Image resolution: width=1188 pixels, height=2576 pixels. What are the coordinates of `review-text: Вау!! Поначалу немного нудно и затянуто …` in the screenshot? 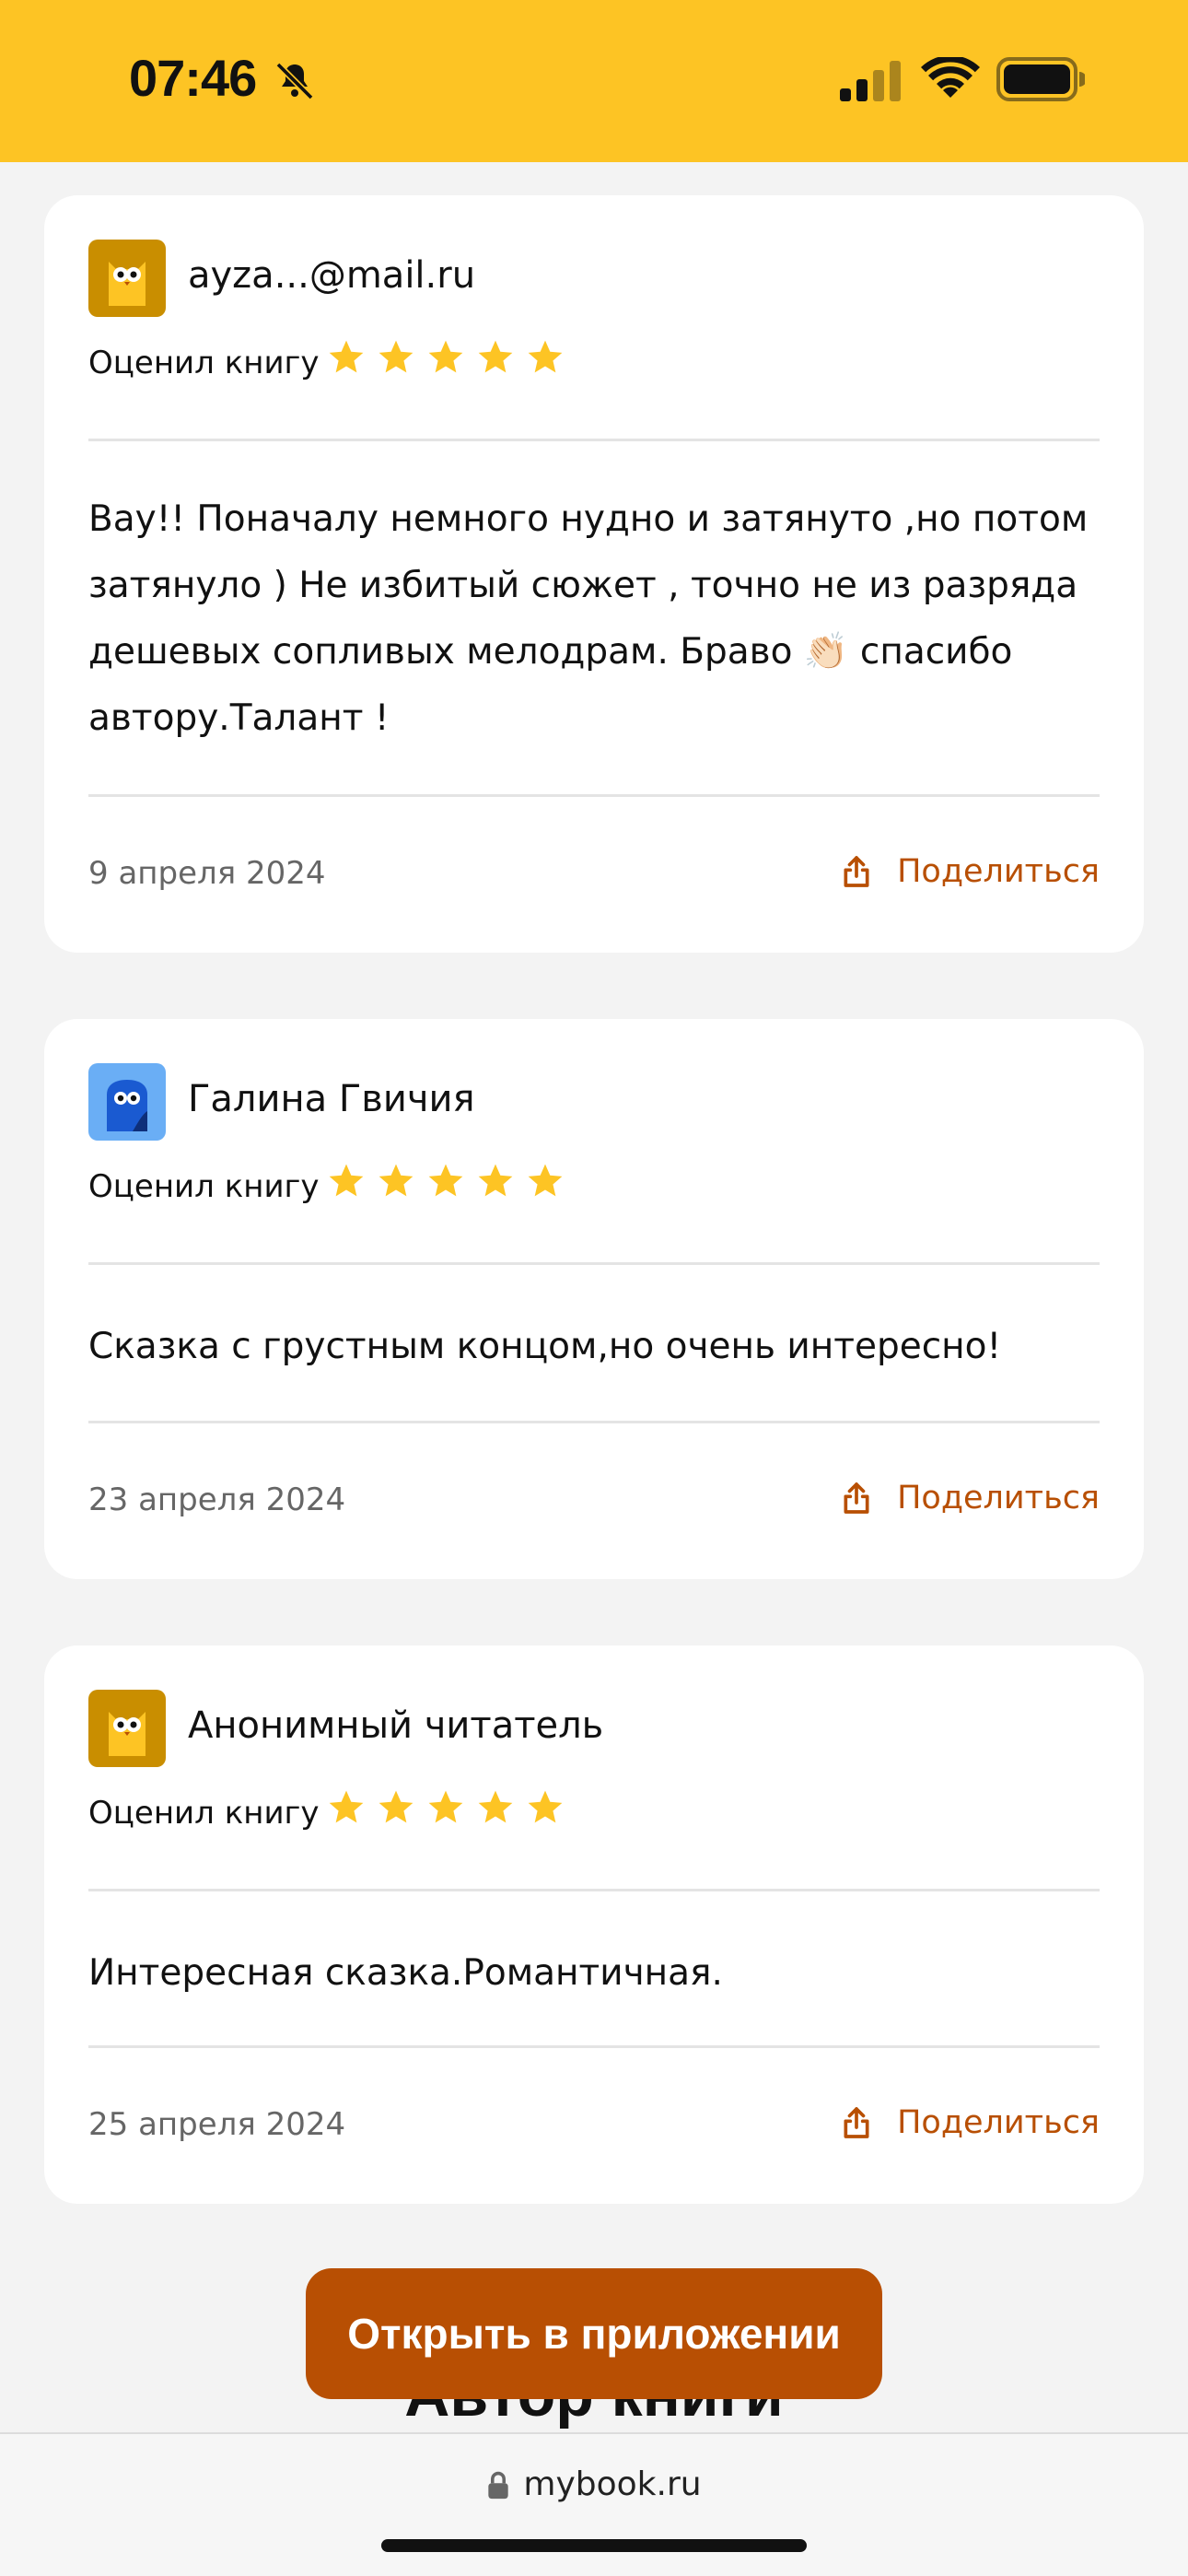 It's located at (588, 618).